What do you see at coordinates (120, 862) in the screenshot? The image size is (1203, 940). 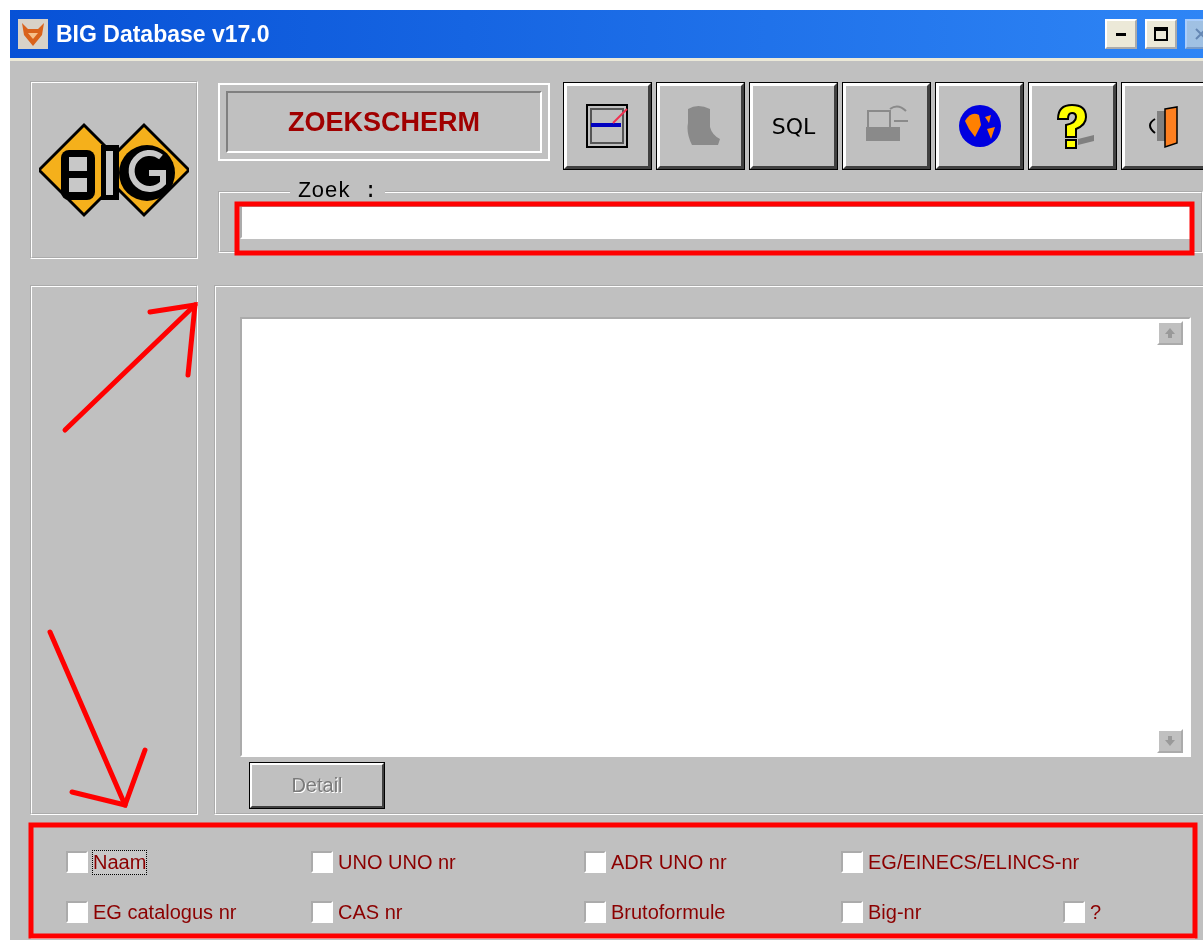 I see `checkbox-label: Naam` at bounding box center [120, 862].